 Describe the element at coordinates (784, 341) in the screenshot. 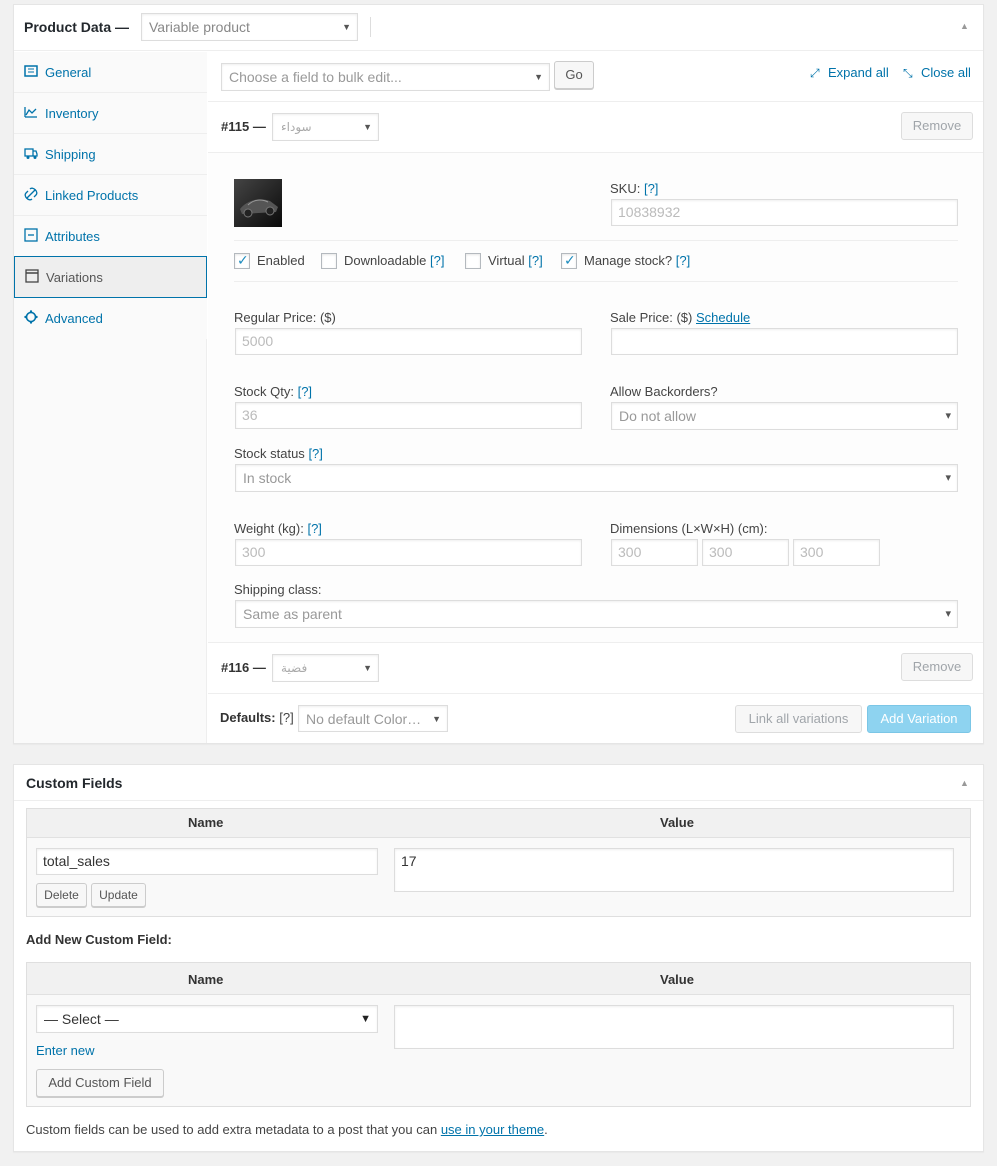

I see `sale-price-input` at that location.